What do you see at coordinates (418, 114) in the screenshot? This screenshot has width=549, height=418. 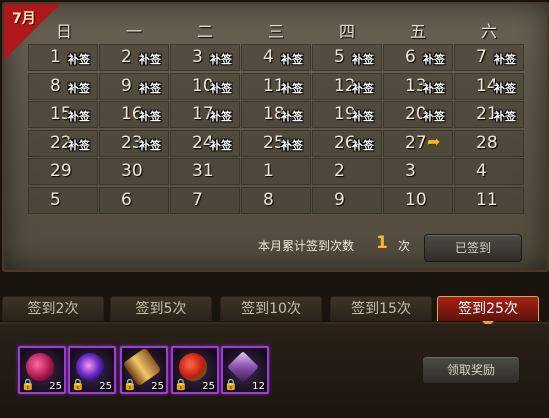 I see `calendar-day-cell: 20 补签` at bounding box center [418, 114].